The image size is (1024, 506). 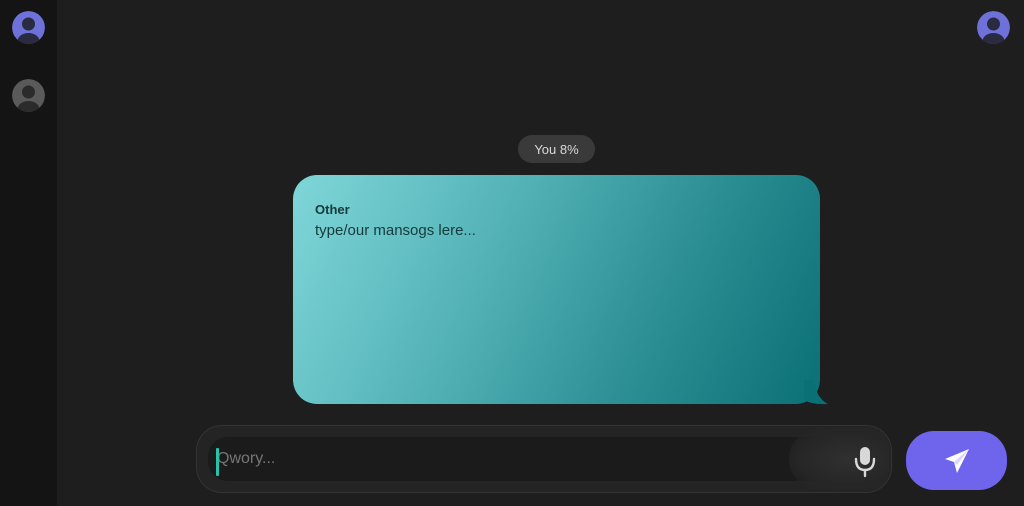 I want to click on bubble-tail, so click(x=816, y=392).